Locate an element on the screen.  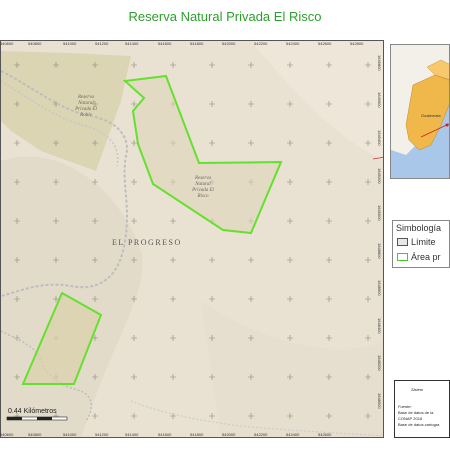
label-line: Risco is located at coordinates (203, 196).